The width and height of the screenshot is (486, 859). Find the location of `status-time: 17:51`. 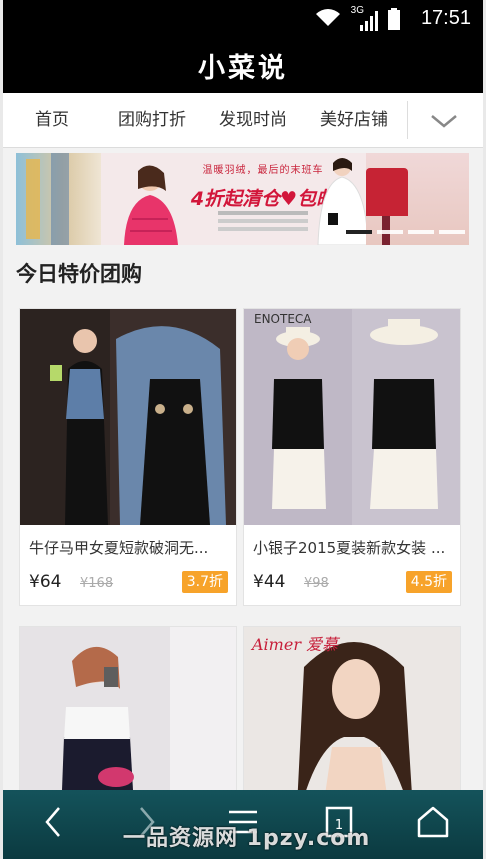

status-time: 17:51 is located at coordinates (445, 18).